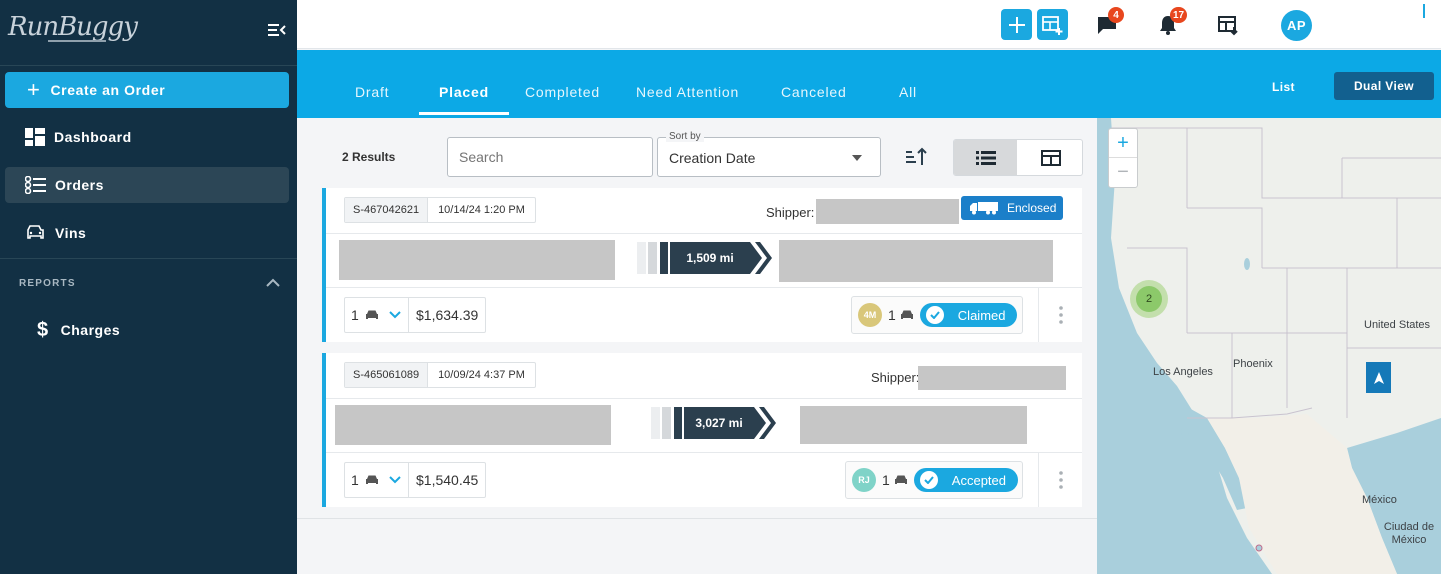 This screenshot has width=1441, height=574. I want to click on shipper-name-redacted, so click(992, 378).